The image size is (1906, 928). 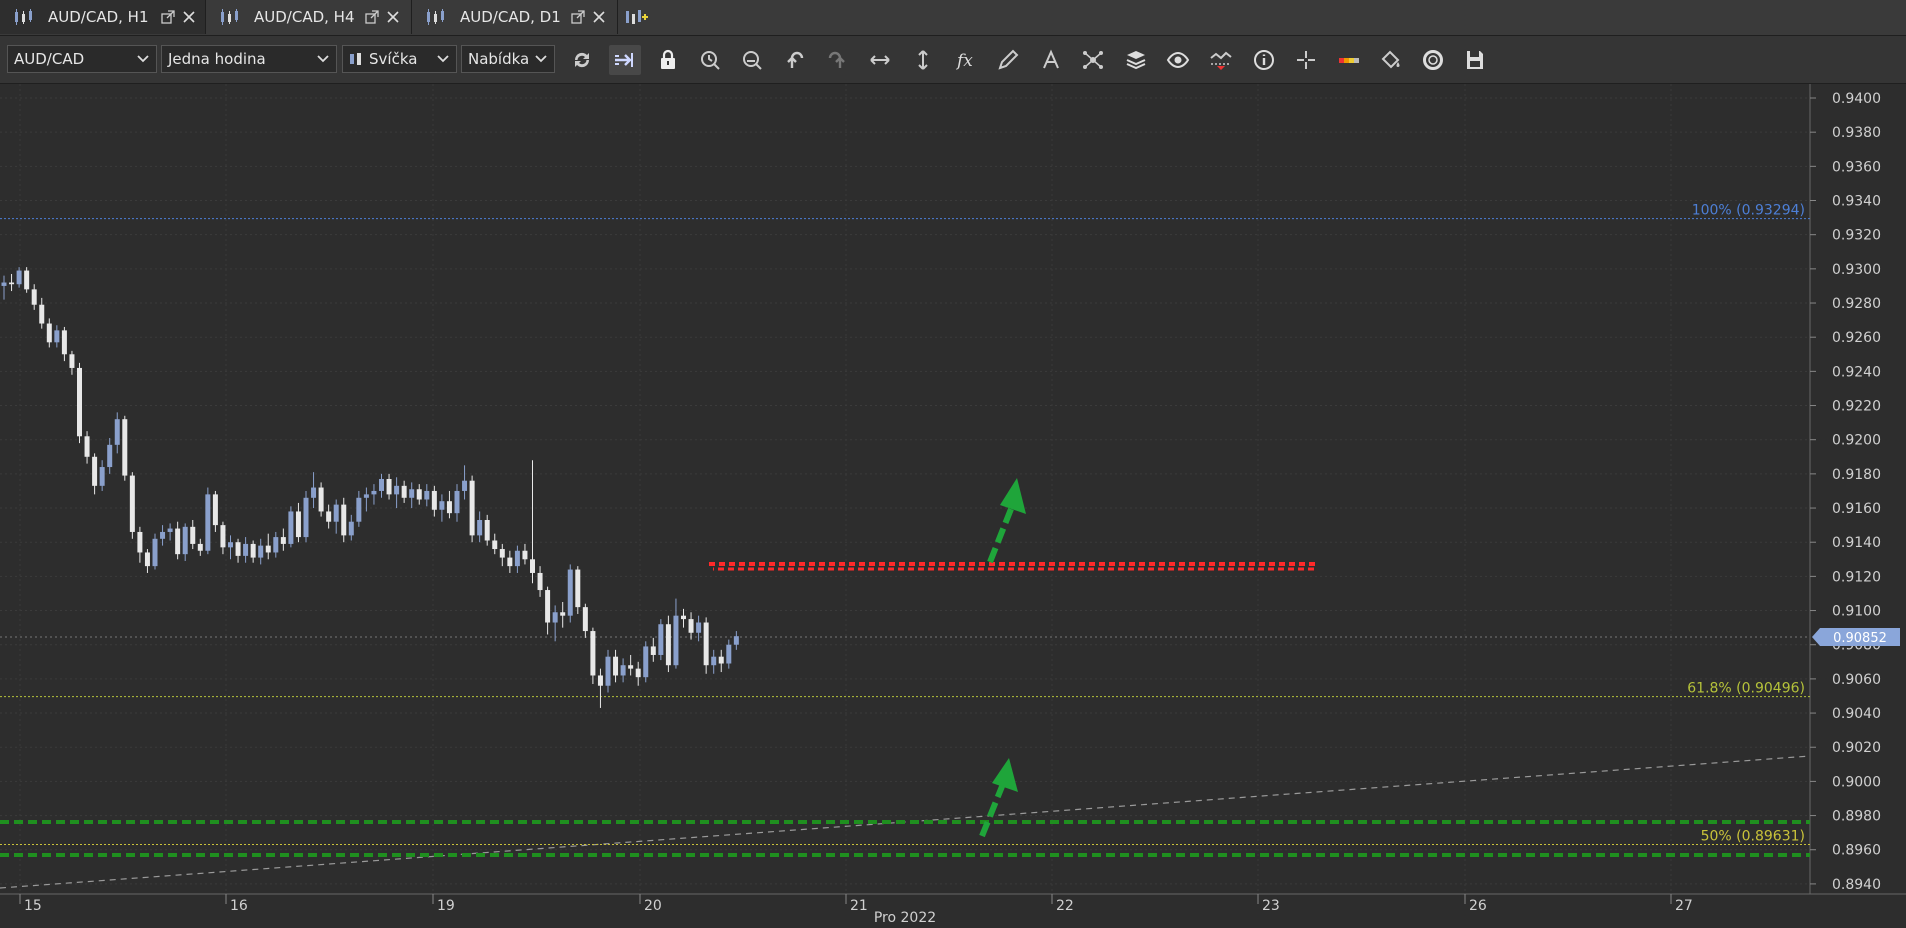 I want to click on layers-button, so click(x=1136, y=60).